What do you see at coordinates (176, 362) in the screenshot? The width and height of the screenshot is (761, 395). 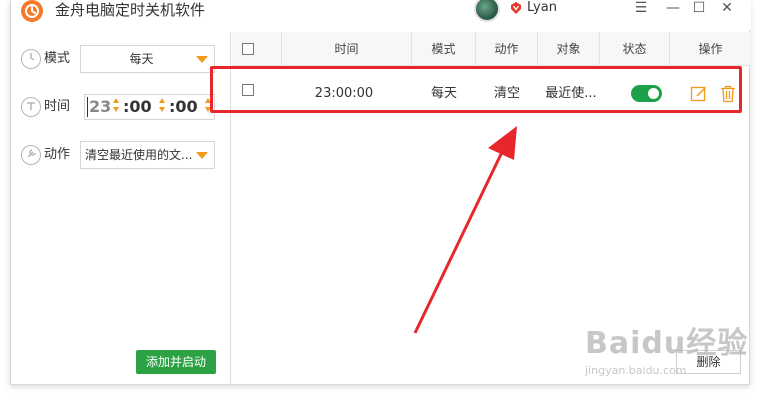 I see `add-and-start-button: 添加并启动` at bounding box center [176, 362].